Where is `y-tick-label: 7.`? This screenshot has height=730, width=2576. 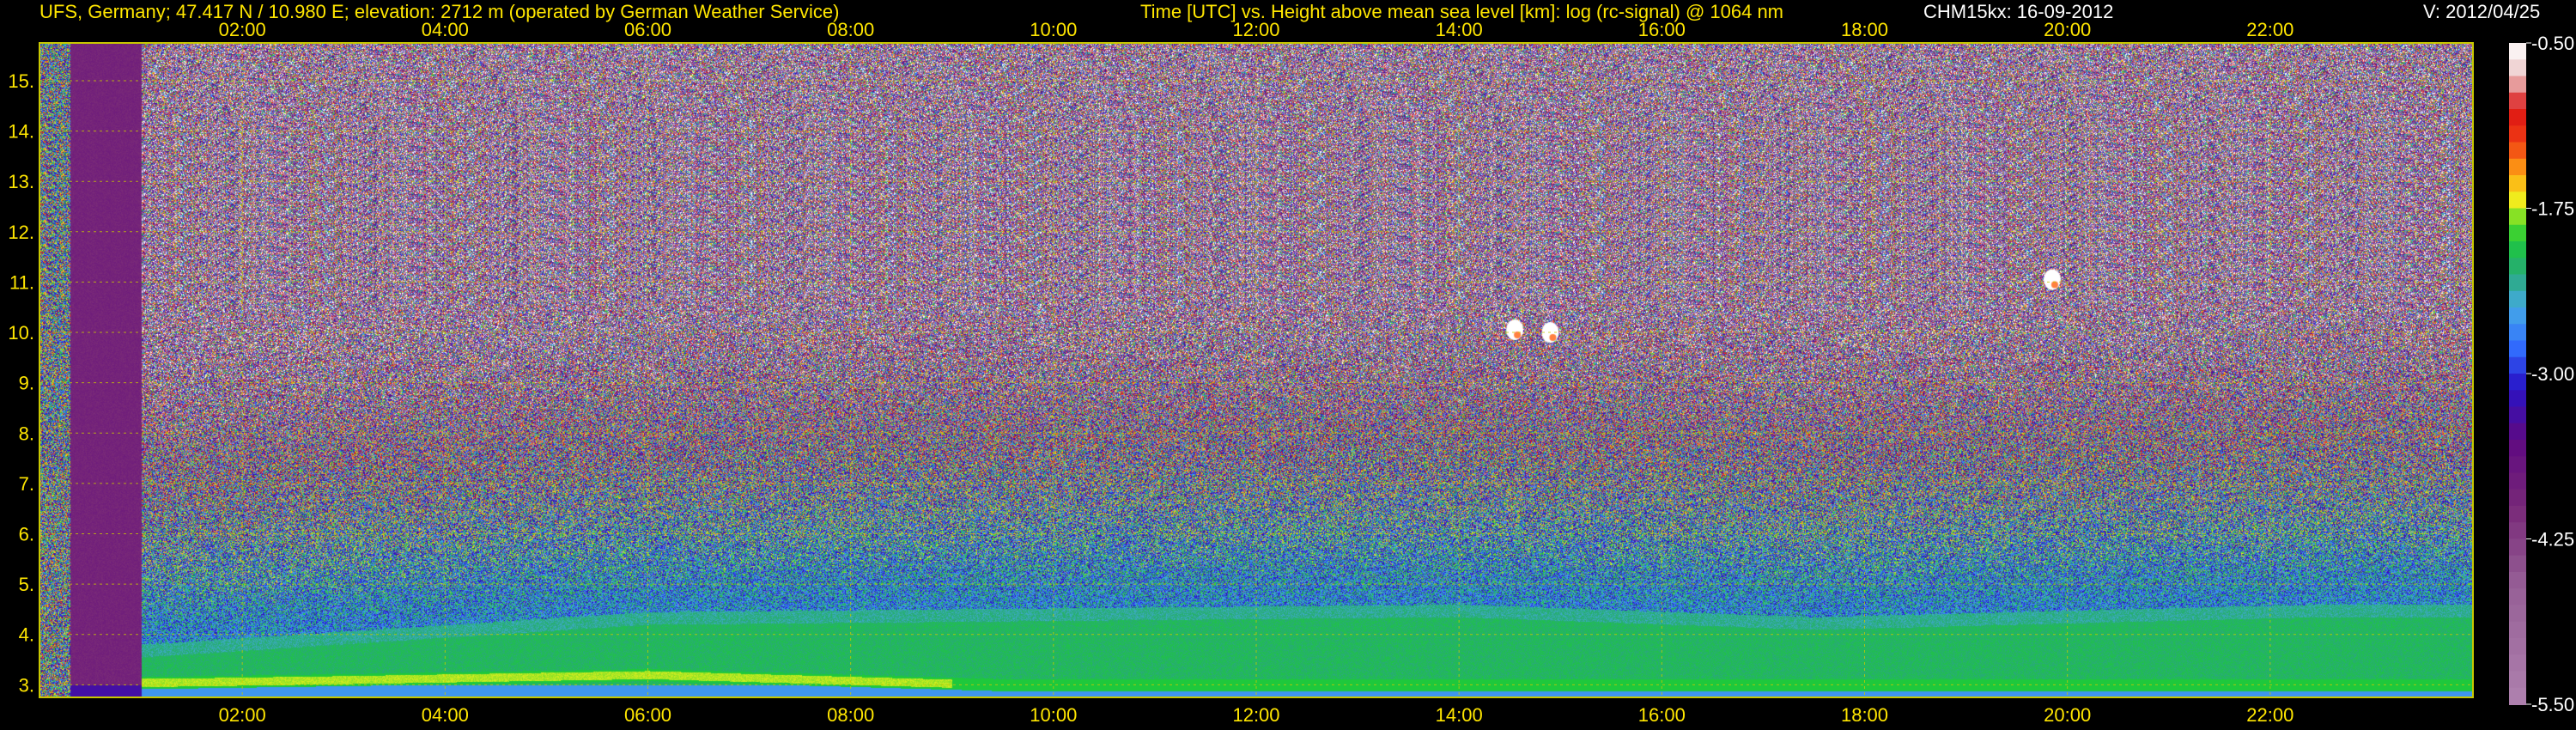
y-tick-label: 7. is located at coordinates (27, 484).